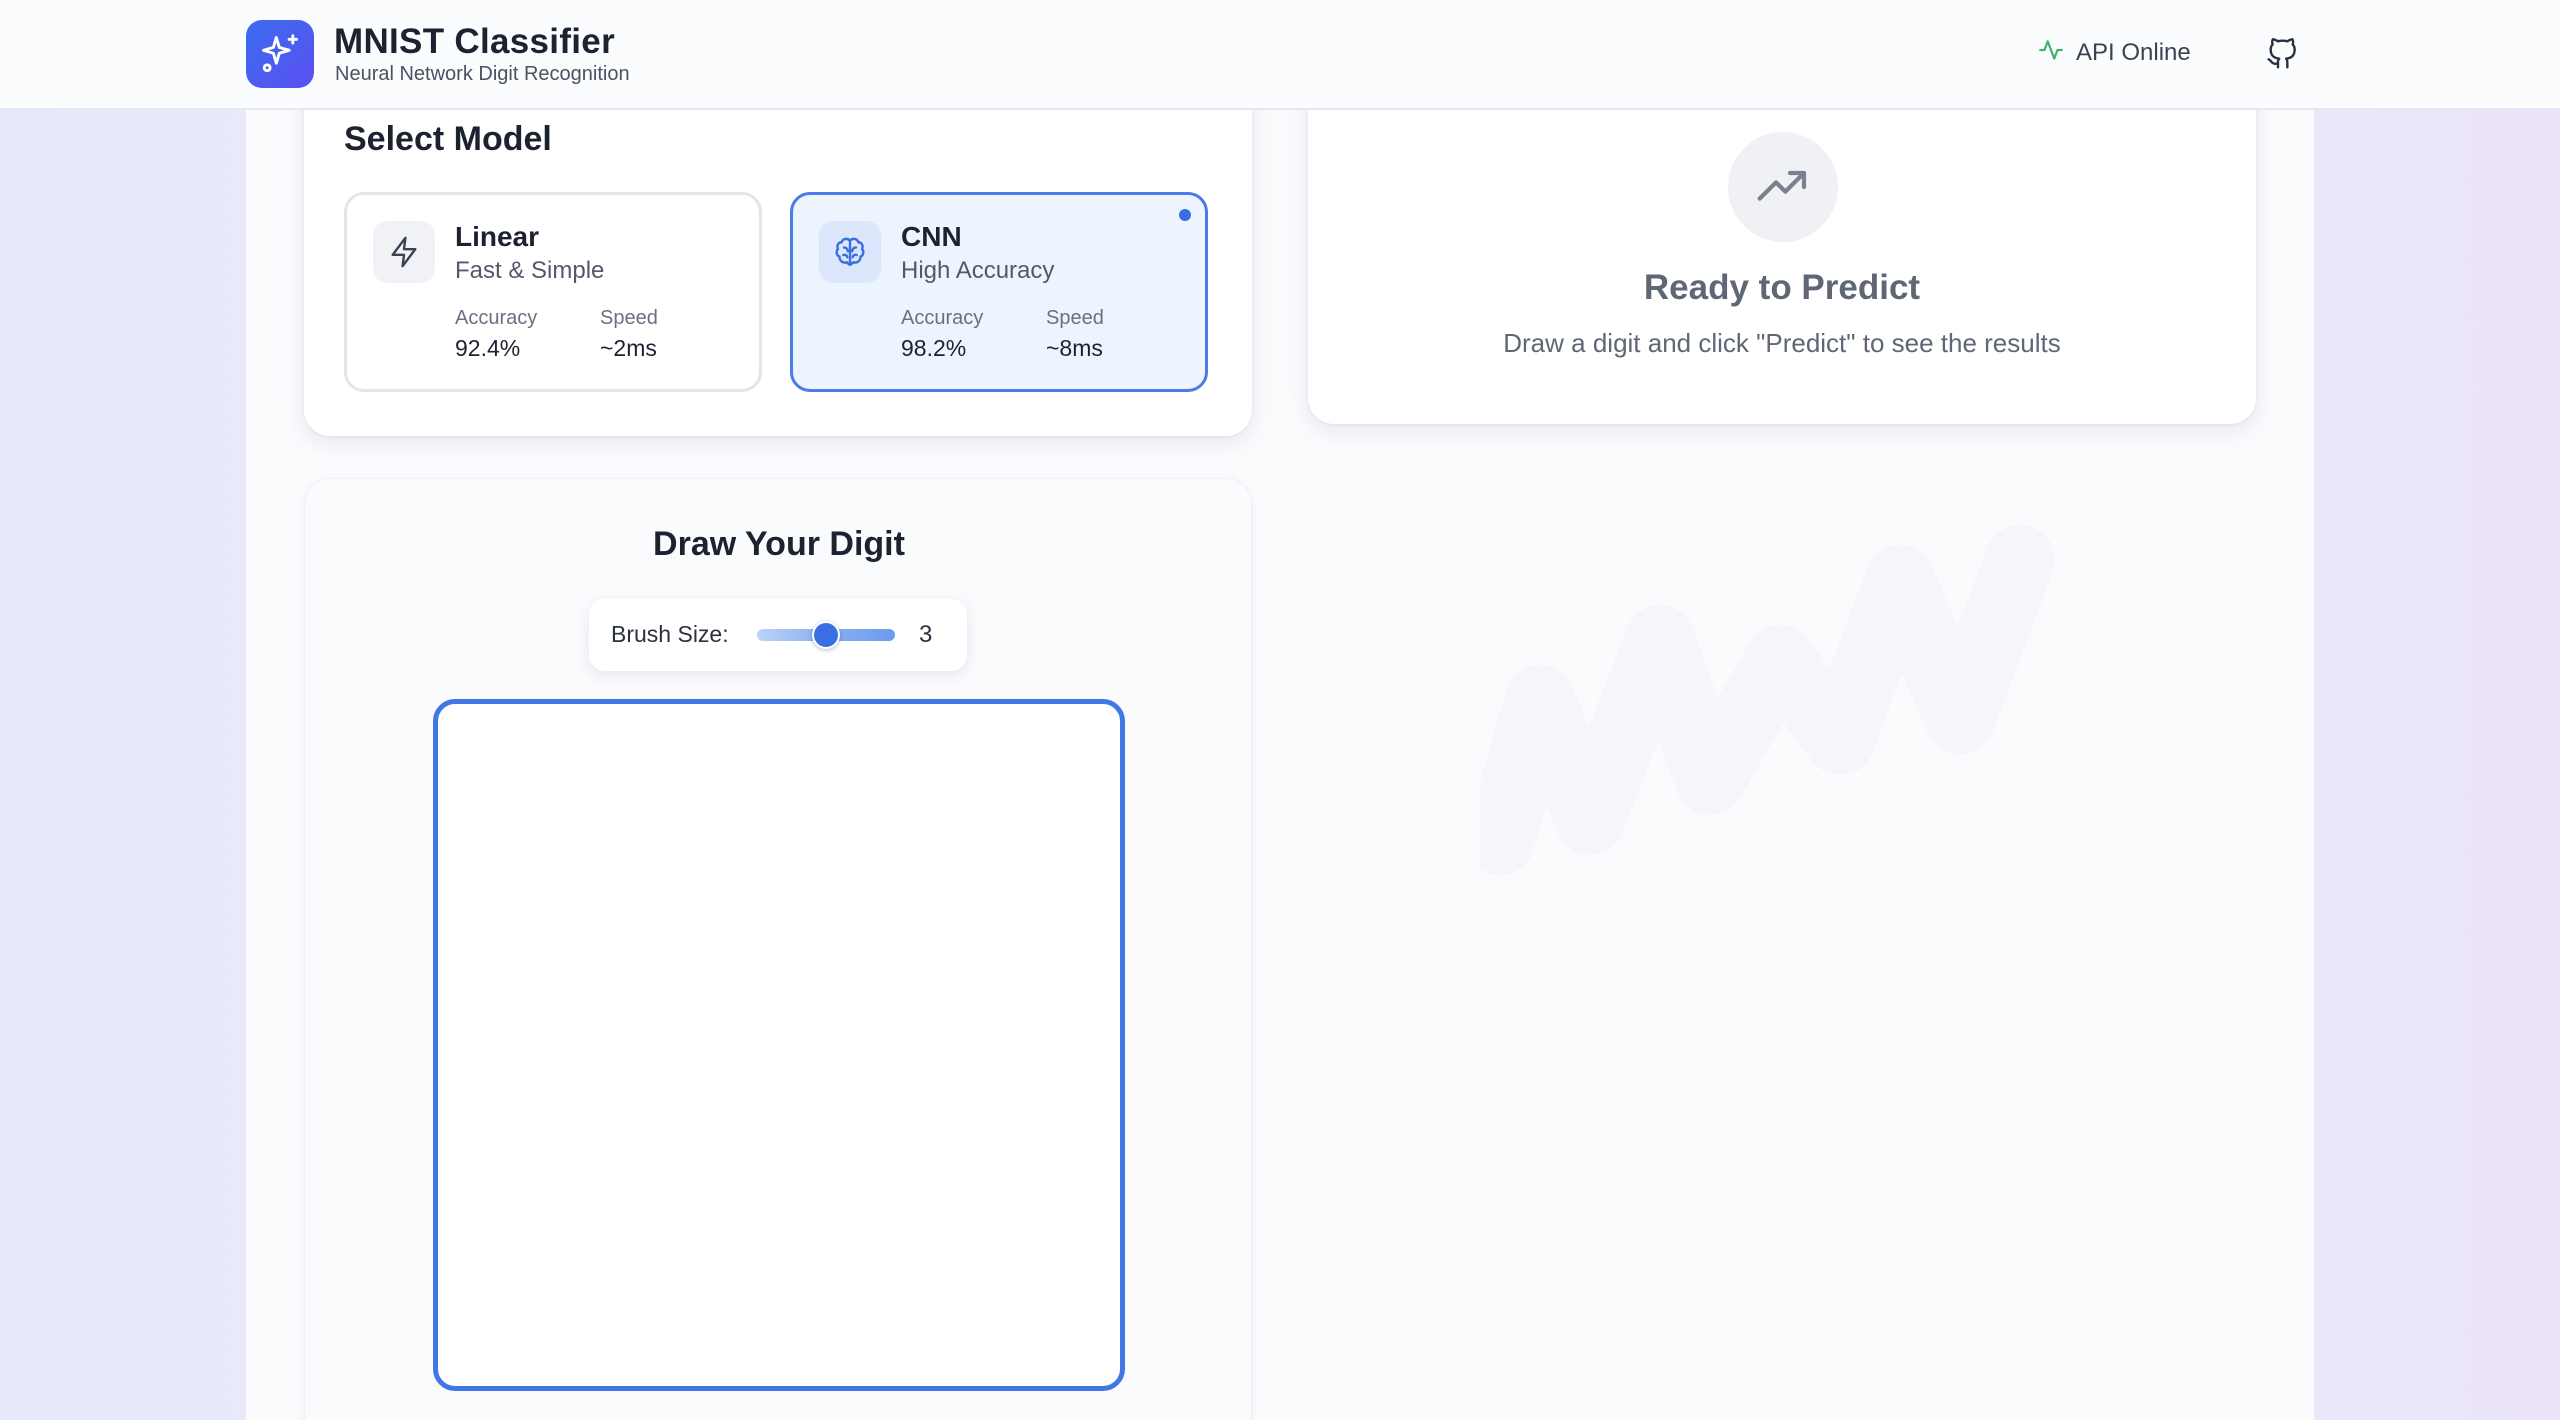 Image resolution: width=2560 pixels, height=1420 pixels. What do you see at coordinates (779, 544) in the screenshot?
I see `draw-title: Draw Your Digit` at bounding box center [779, 544].